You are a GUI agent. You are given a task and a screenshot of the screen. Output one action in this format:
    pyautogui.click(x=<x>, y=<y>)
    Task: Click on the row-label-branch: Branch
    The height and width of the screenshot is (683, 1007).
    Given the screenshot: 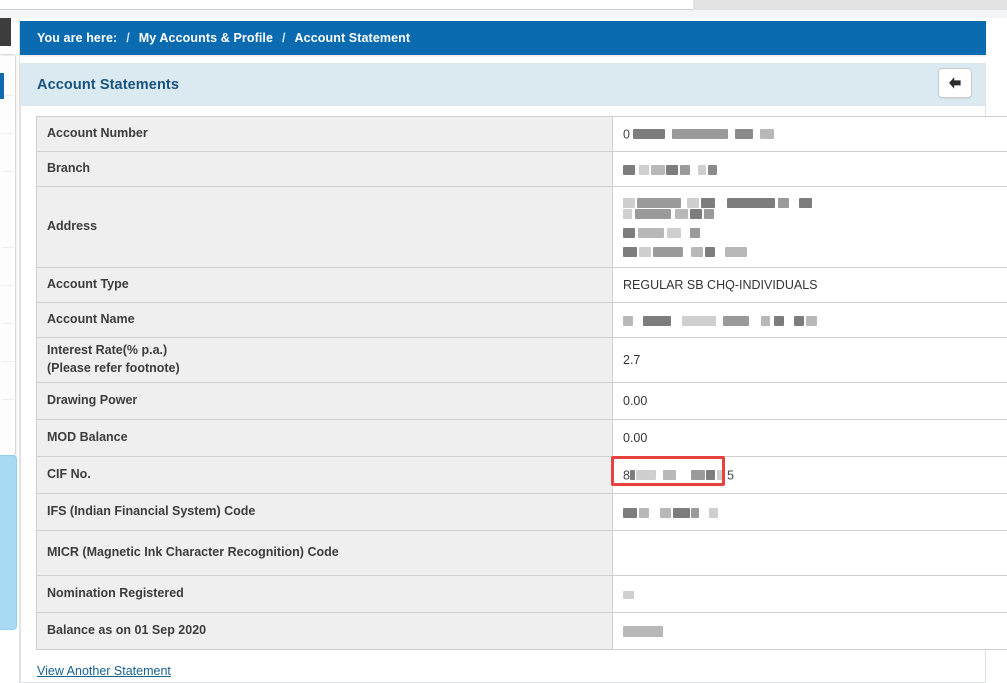 What is the action you would take?
    pyautogui.click(x=324, y=169)
    